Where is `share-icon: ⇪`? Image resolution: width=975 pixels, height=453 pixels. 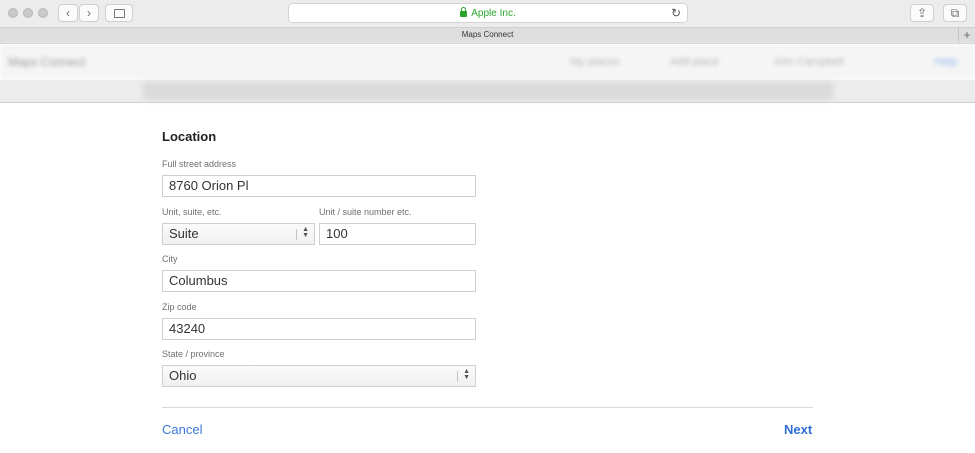 share-icon: ⇪ is located at coordinates (922, 13).